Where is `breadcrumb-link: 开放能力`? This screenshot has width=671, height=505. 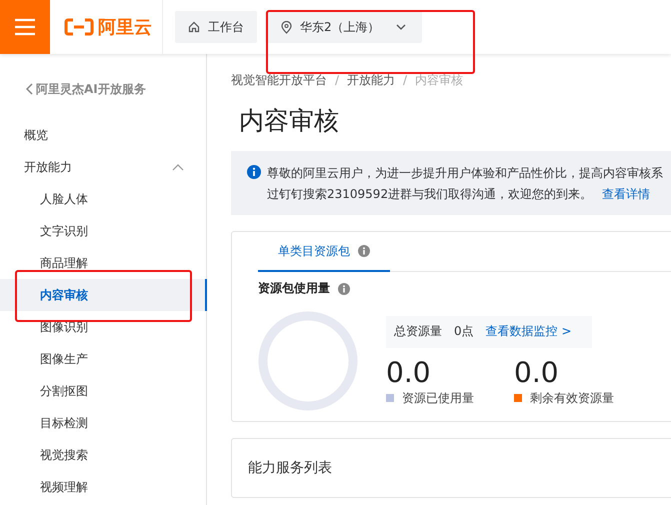
breadcrumb-link: 开放能力 is located at coordinates (371, 80).